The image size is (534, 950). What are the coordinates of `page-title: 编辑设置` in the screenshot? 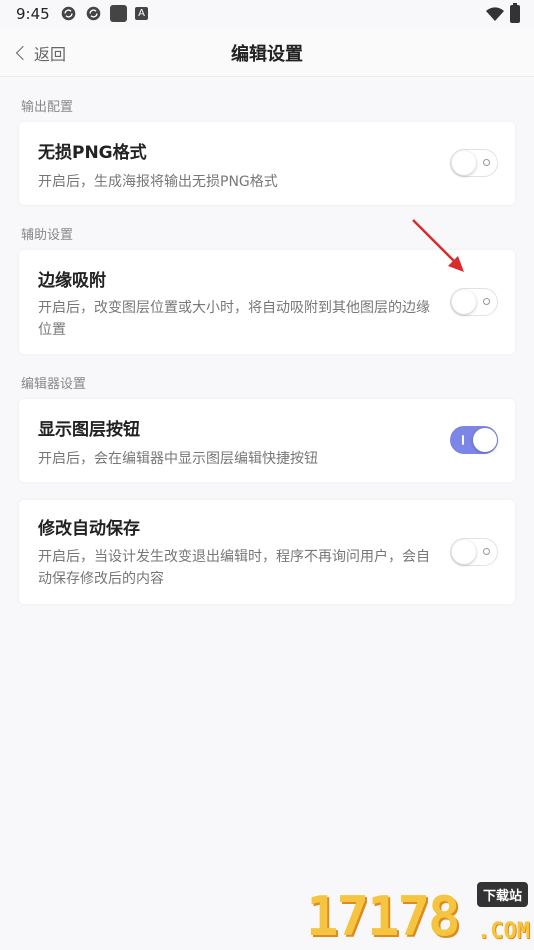 It's located at (267, 54).